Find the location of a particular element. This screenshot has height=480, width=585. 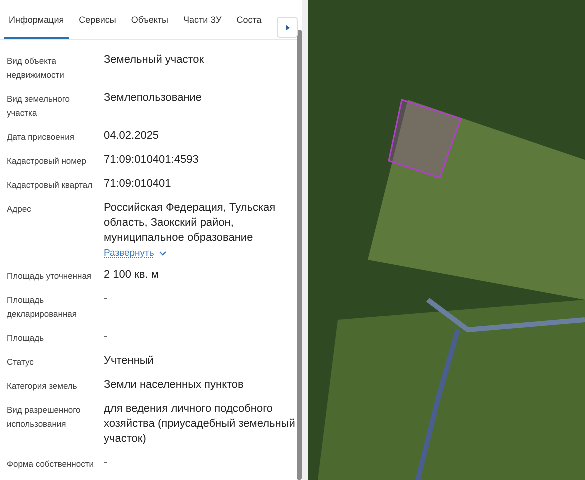

field-value: 71:09:010401 is located at coordinates (138, 184).